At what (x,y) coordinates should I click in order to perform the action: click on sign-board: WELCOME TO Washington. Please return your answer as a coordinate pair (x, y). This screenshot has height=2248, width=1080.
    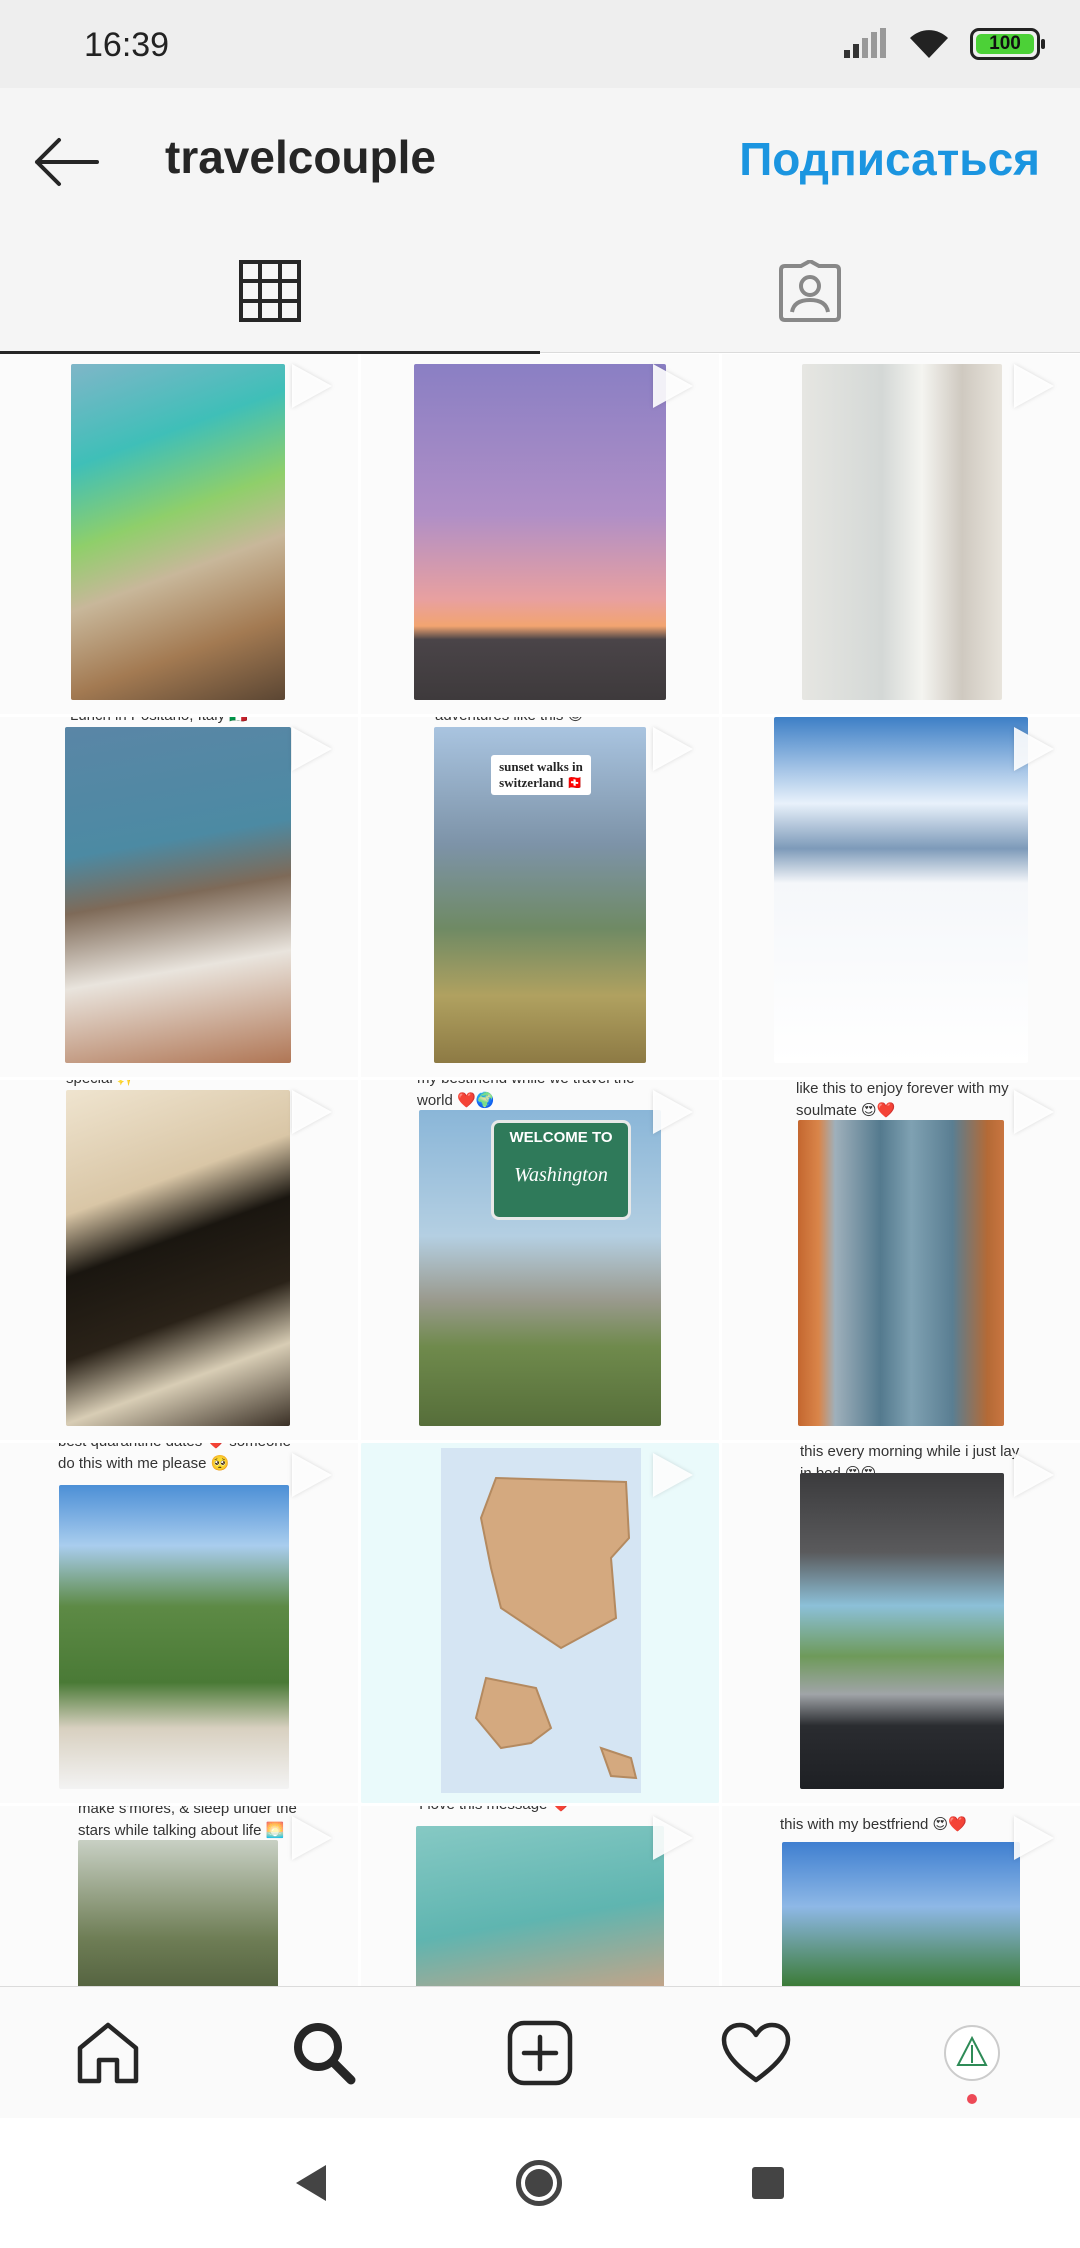
    Looking at the image, I should click on (561, 1170).